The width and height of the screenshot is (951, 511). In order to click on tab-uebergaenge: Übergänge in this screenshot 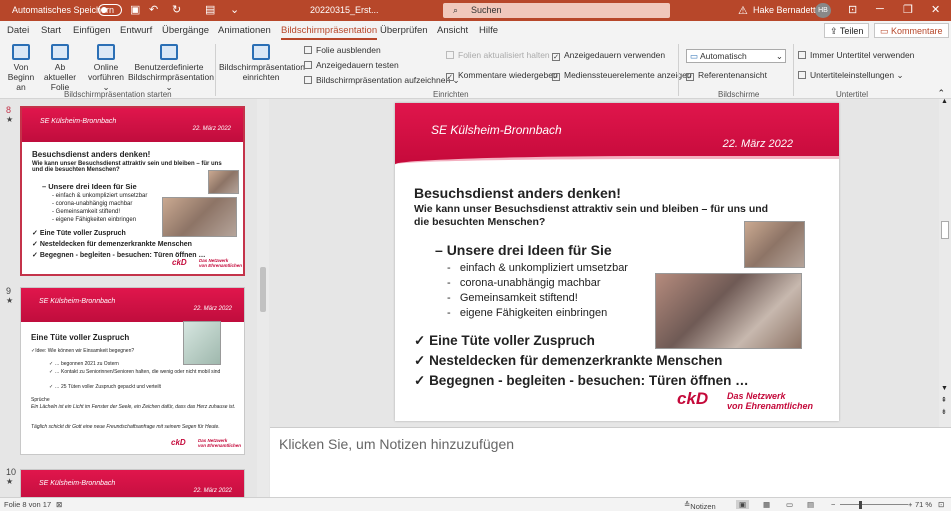, I will do `click(185, 30)`.